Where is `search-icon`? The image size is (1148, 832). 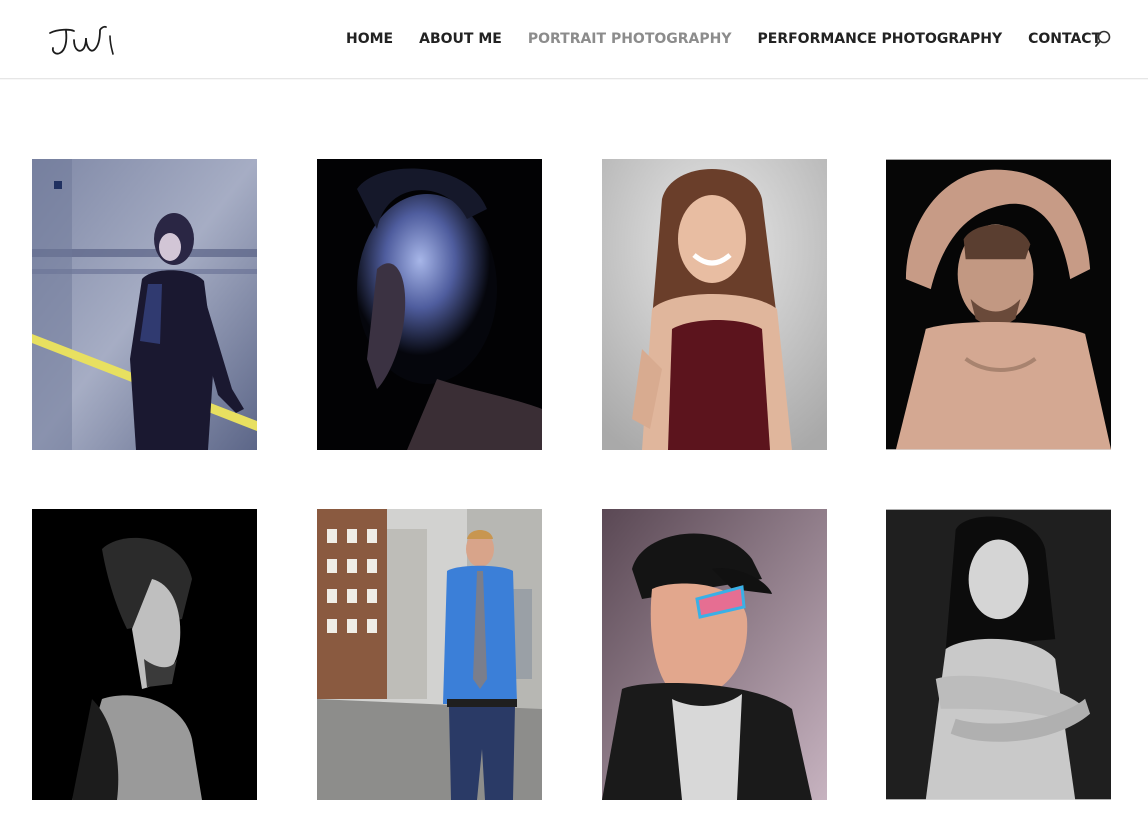
search-icon is located at coordinates (1103, 38).